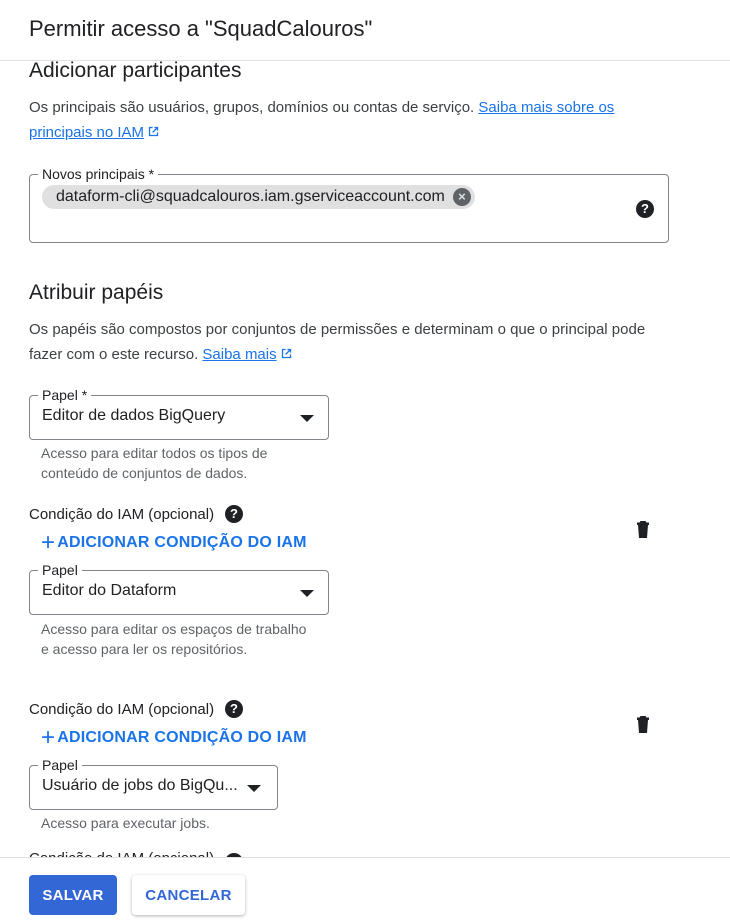 The image size is (730, 923). What do you see at coordinates (98, 174) in the screenshot?
I see `new-principals-label: Novos principais *` at bounding box center [98, 174].